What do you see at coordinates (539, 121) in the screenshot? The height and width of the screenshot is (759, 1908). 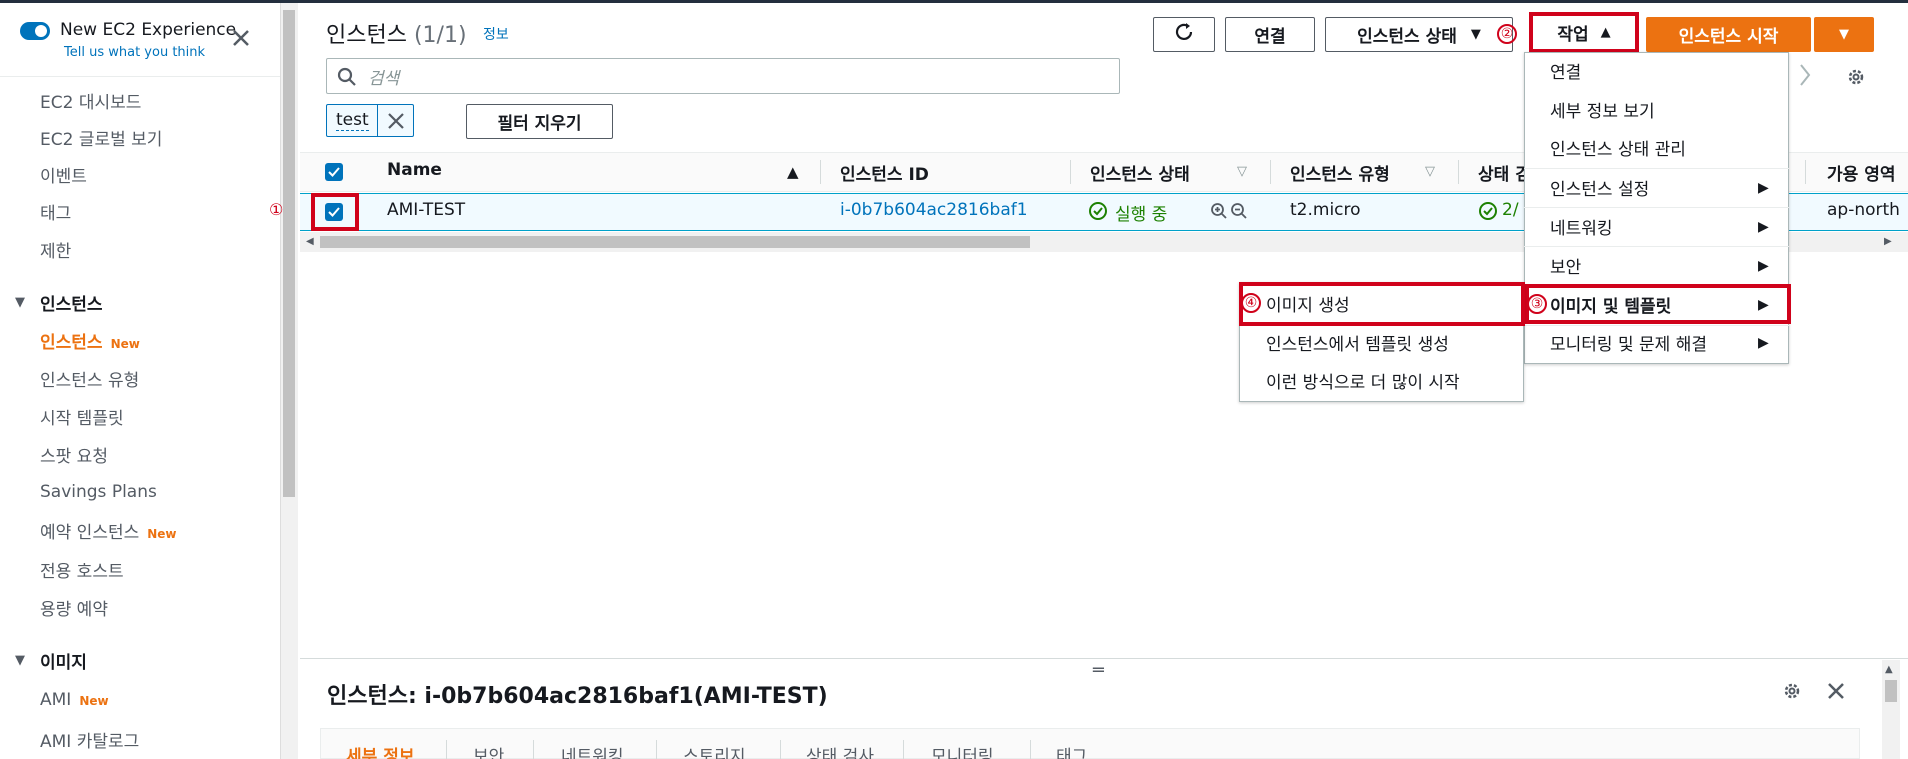 I see `clear-filters-button: 필터 지우기` at bounding box center [539, 121].